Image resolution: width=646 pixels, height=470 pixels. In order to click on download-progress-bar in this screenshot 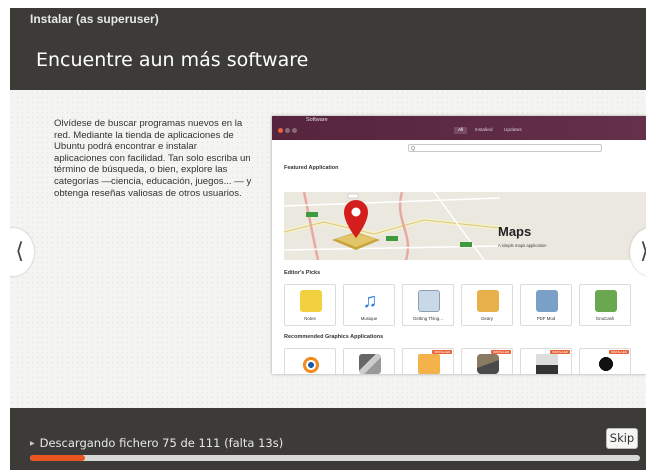, I will do `click(335, 458)`.